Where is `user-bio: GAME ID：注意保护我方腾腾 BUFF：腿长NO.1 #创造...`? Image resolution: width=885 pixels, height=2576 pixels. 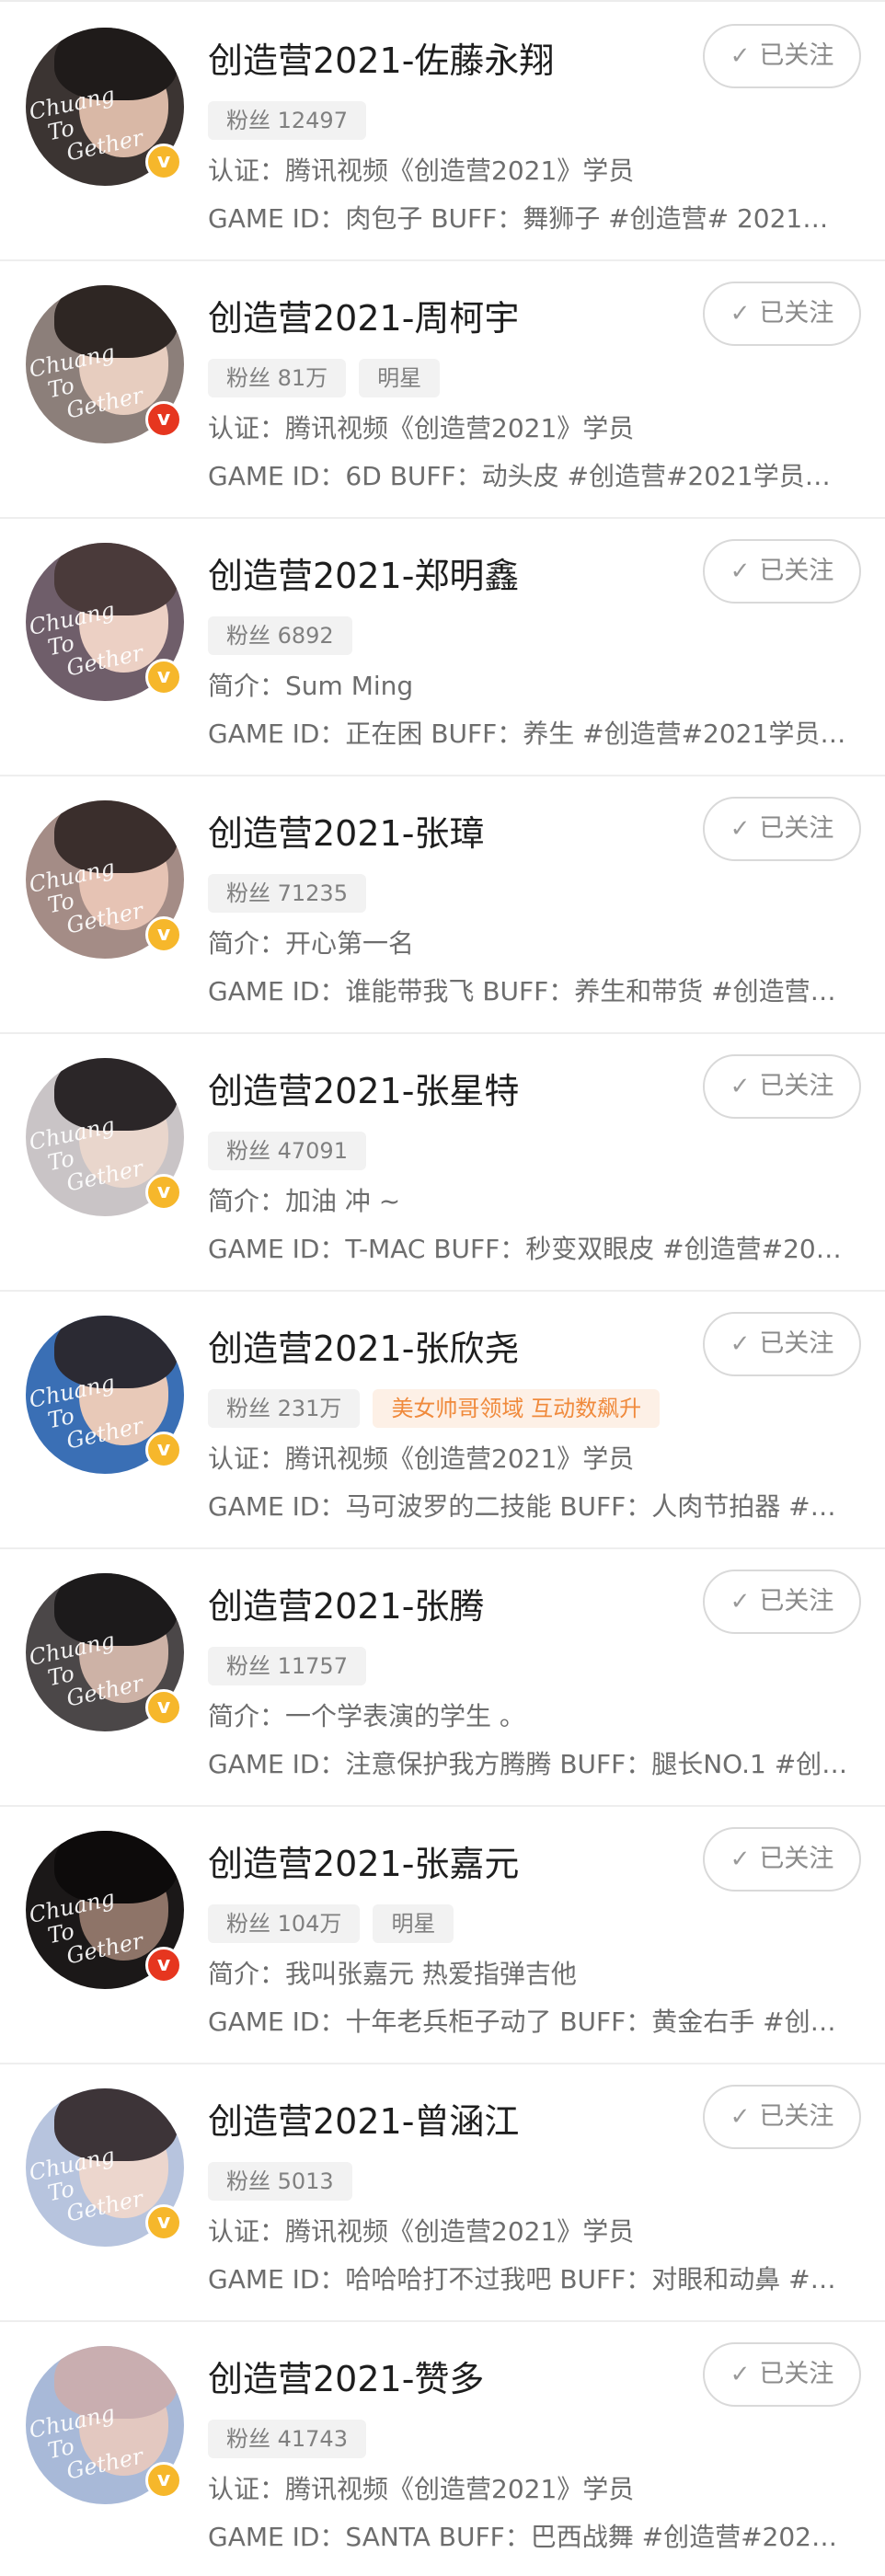
user-bio: GAME ID：注意保护我方腾腾 BUFF：腿长NO.1 #创造... is located at coordinates (530, 1764).